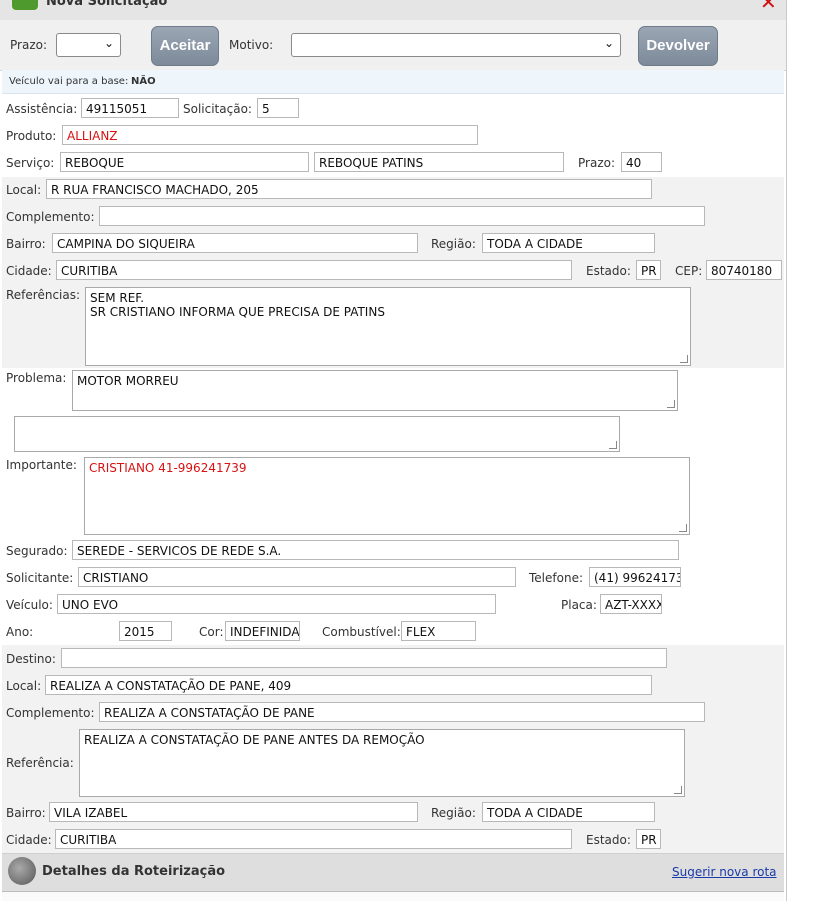 The height and width of the screenshot is (901, 824). Describe the element at coordinates (211, 632) in the screenshot. I see `cor-label: Cor:` at that location.